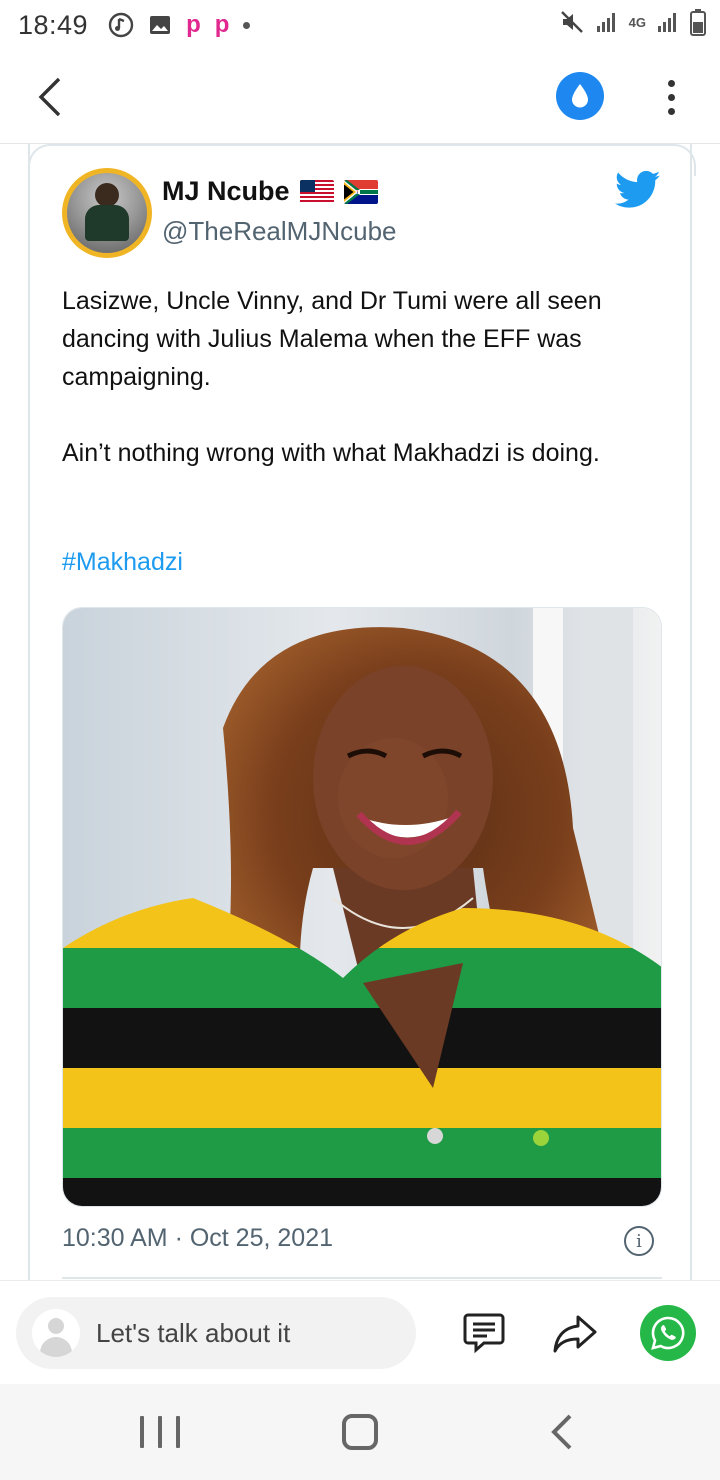 The width and height of the screenshot is (720, 1480). What do you see at coordinates (698, 22) in the screenshot?
I see `battery-icon` at bounding box center [698, 22].